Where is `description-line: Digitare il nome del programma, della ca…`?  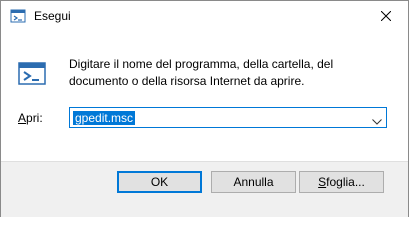
description-line: Digitare il nome del programma, della ca… is located at coordinates (201, 64).